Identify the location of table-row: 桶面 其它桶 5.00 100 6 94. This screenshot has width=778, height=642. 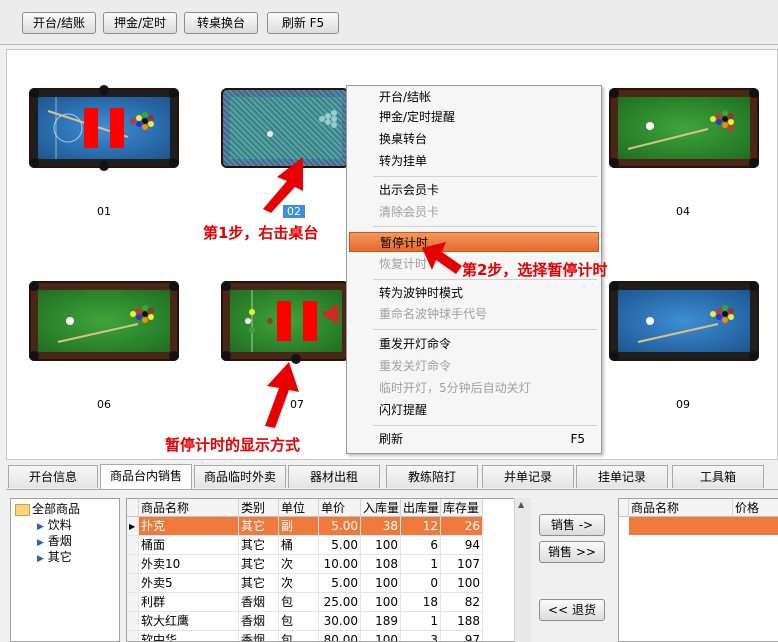
(325, 545).